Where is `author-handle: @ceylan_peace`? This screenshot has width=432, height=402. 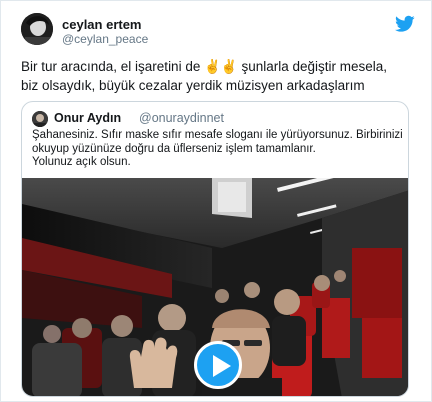 author-handle: @ceylan_peace is located at coordinates (105, 39).